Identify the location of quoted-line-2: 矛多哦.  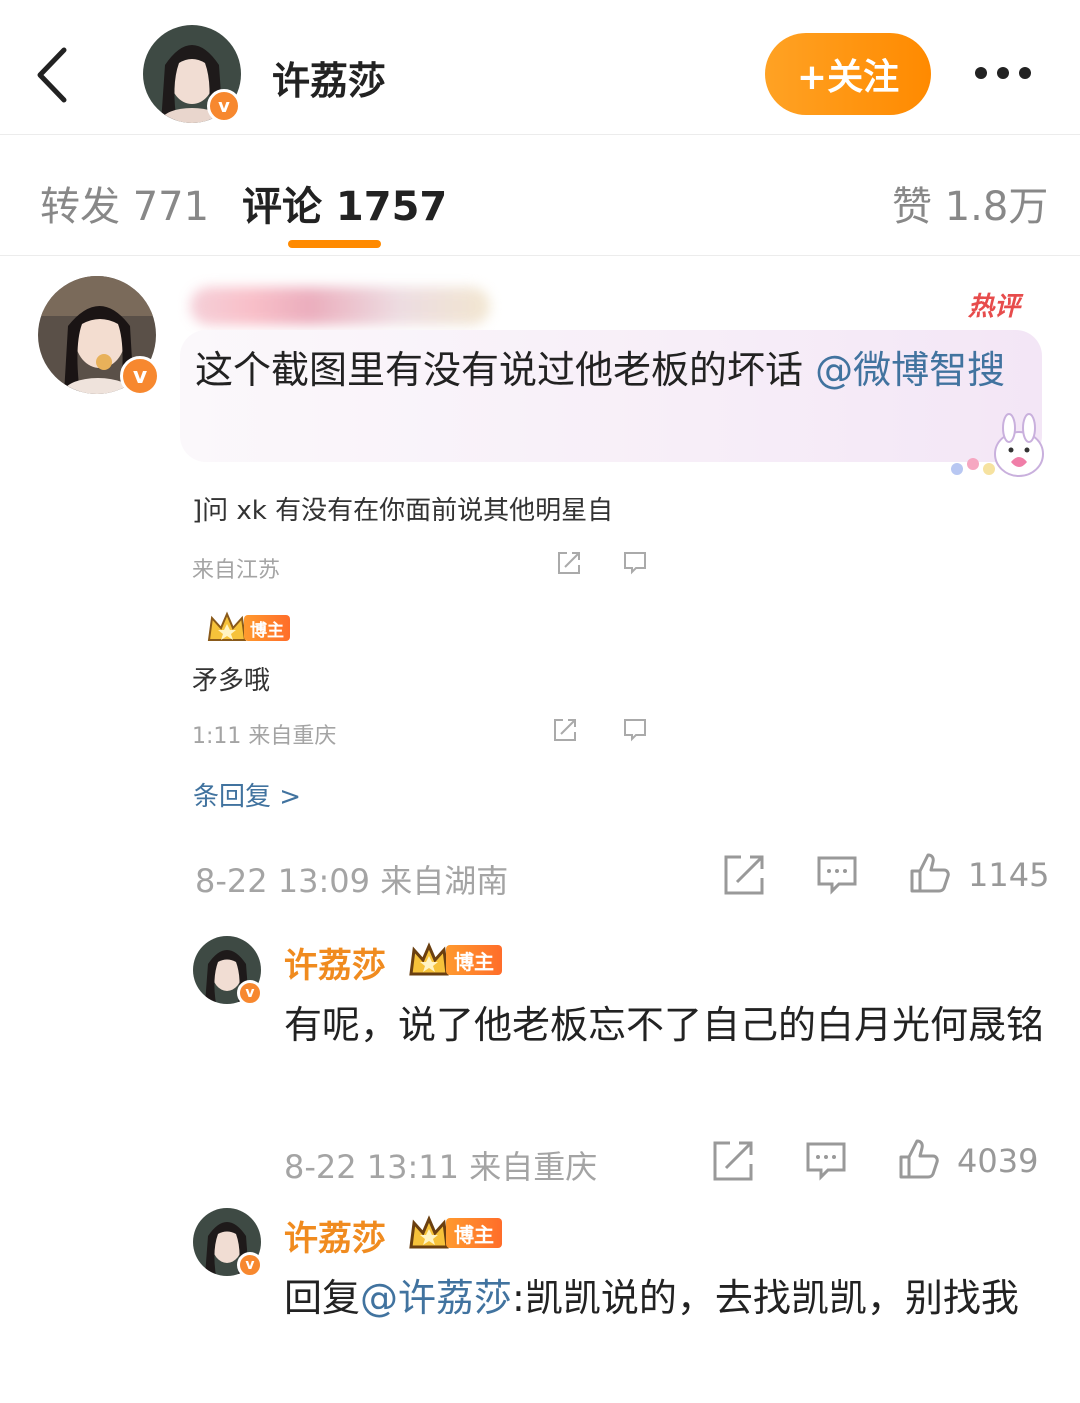
(231, 681).